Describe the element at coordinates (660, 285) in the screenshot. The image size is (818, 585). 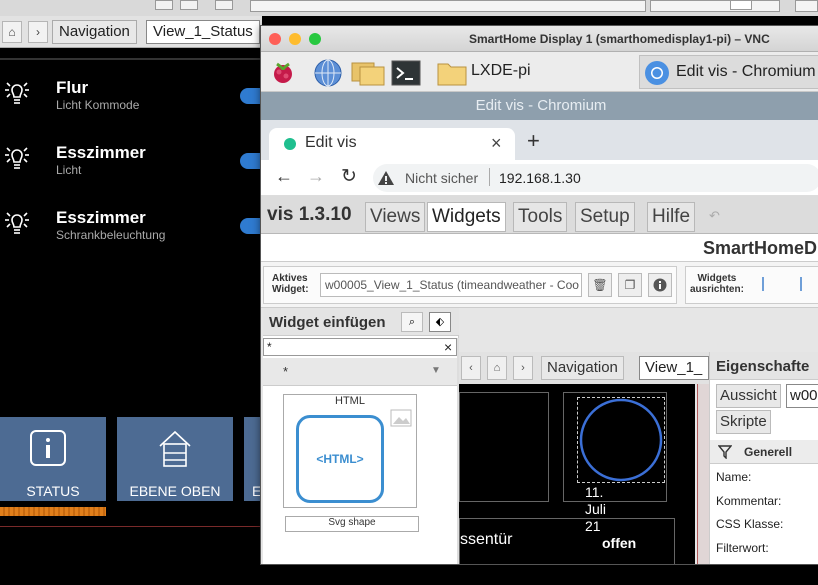
I see `info-widget-icon` at that location.